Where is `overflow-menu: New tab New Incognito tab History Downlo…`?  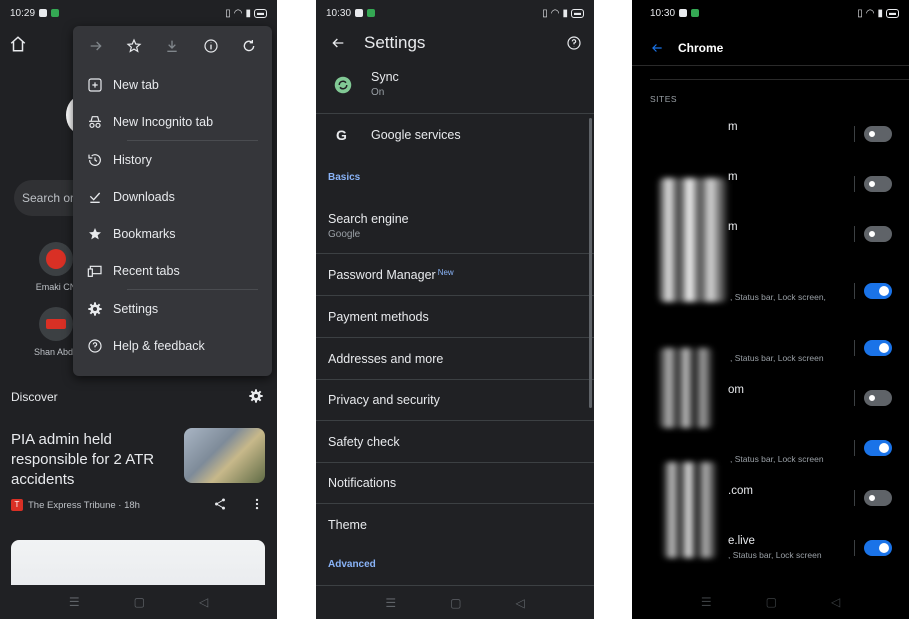 overflow-menu: New tab New Incognito tab History Downlo… is located at coordinates (172, 201).